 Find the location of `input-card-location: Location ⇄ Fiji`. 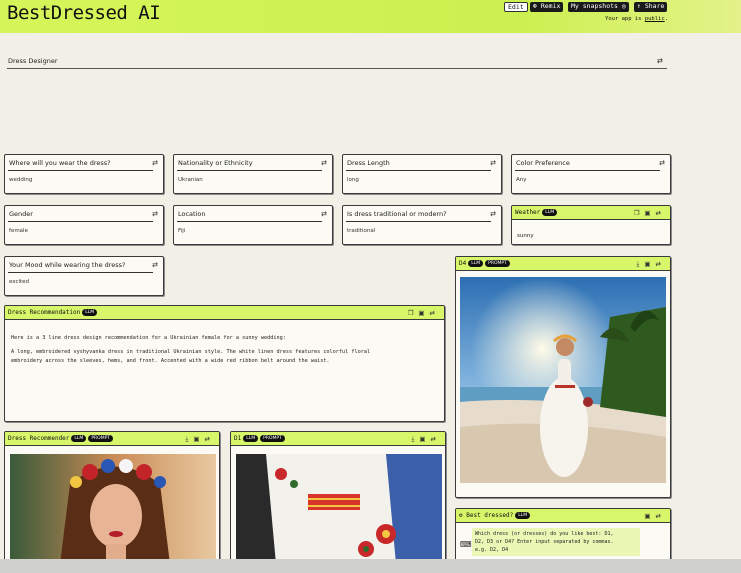

input-card-location: Location ⇄ Fiji is located at coordinates (253, 225).